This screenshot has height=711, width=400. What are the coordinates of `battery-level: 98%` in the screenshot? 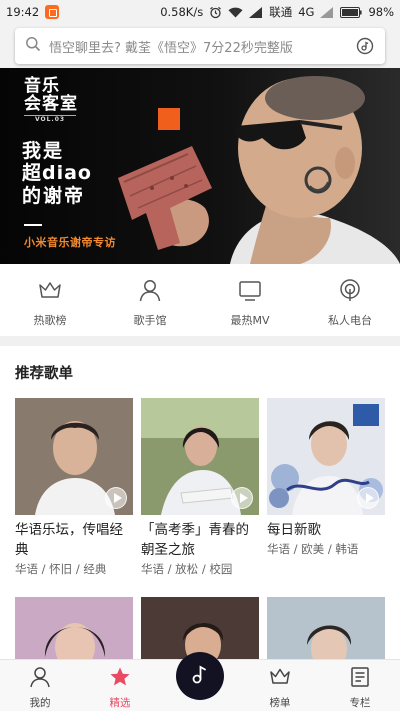 It's located at (381, 12).